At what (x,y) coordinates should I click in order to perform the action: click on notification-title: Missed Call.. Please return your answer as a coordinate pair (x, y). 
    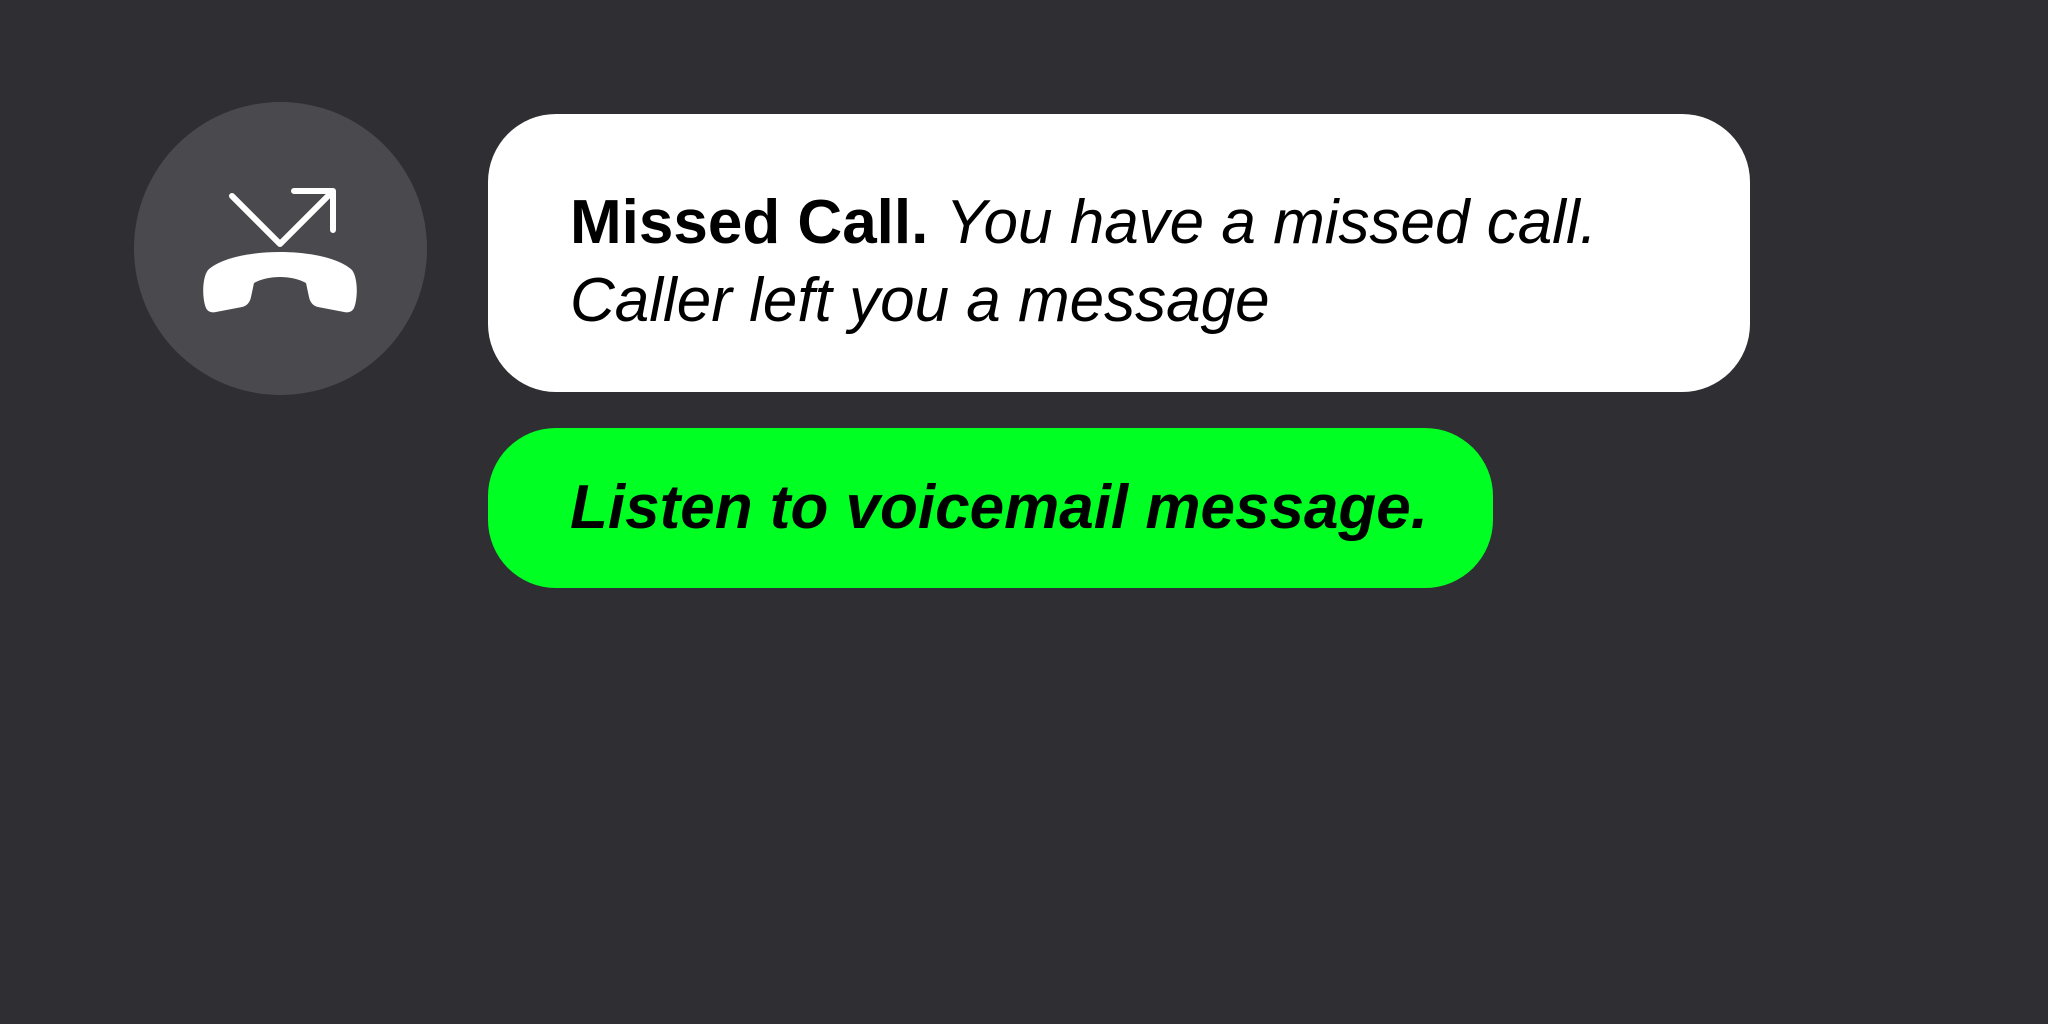
    Looking at the image, I should click on (749, 222).